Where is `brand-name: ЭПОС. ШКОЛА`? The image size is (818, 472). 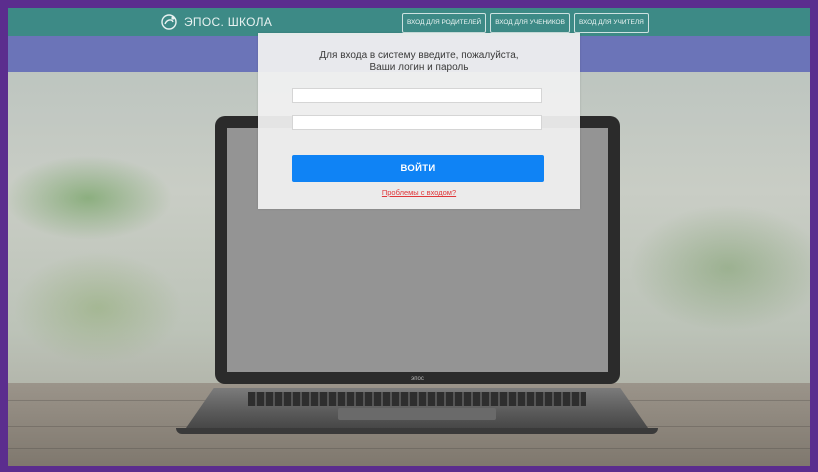
brand-name: ЭПОС. ШКОЛА is located at coordinates (228, 22).